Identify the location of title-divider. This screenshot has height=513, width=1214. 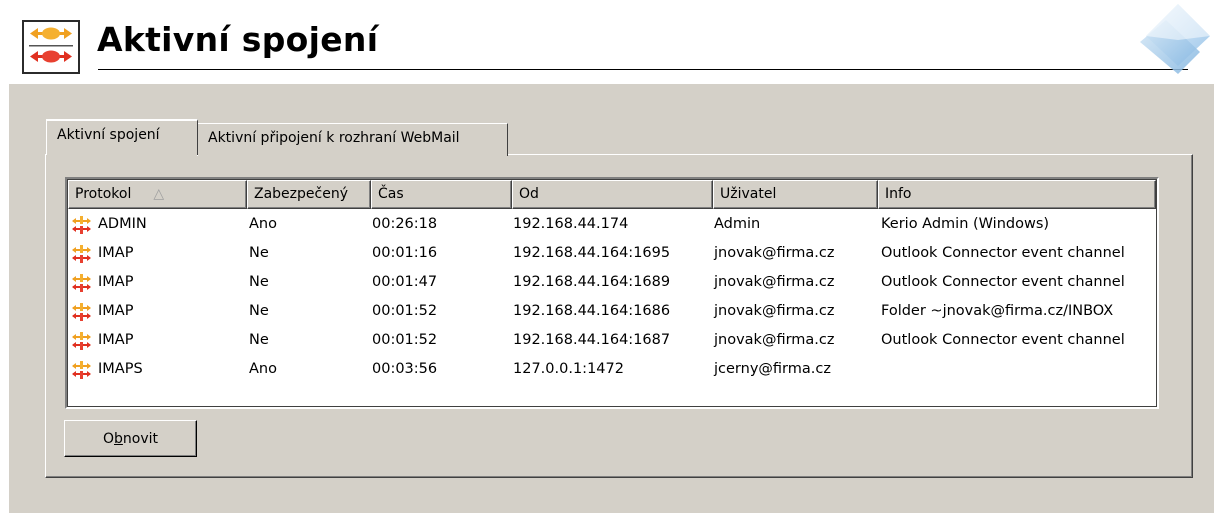
(643, 69).